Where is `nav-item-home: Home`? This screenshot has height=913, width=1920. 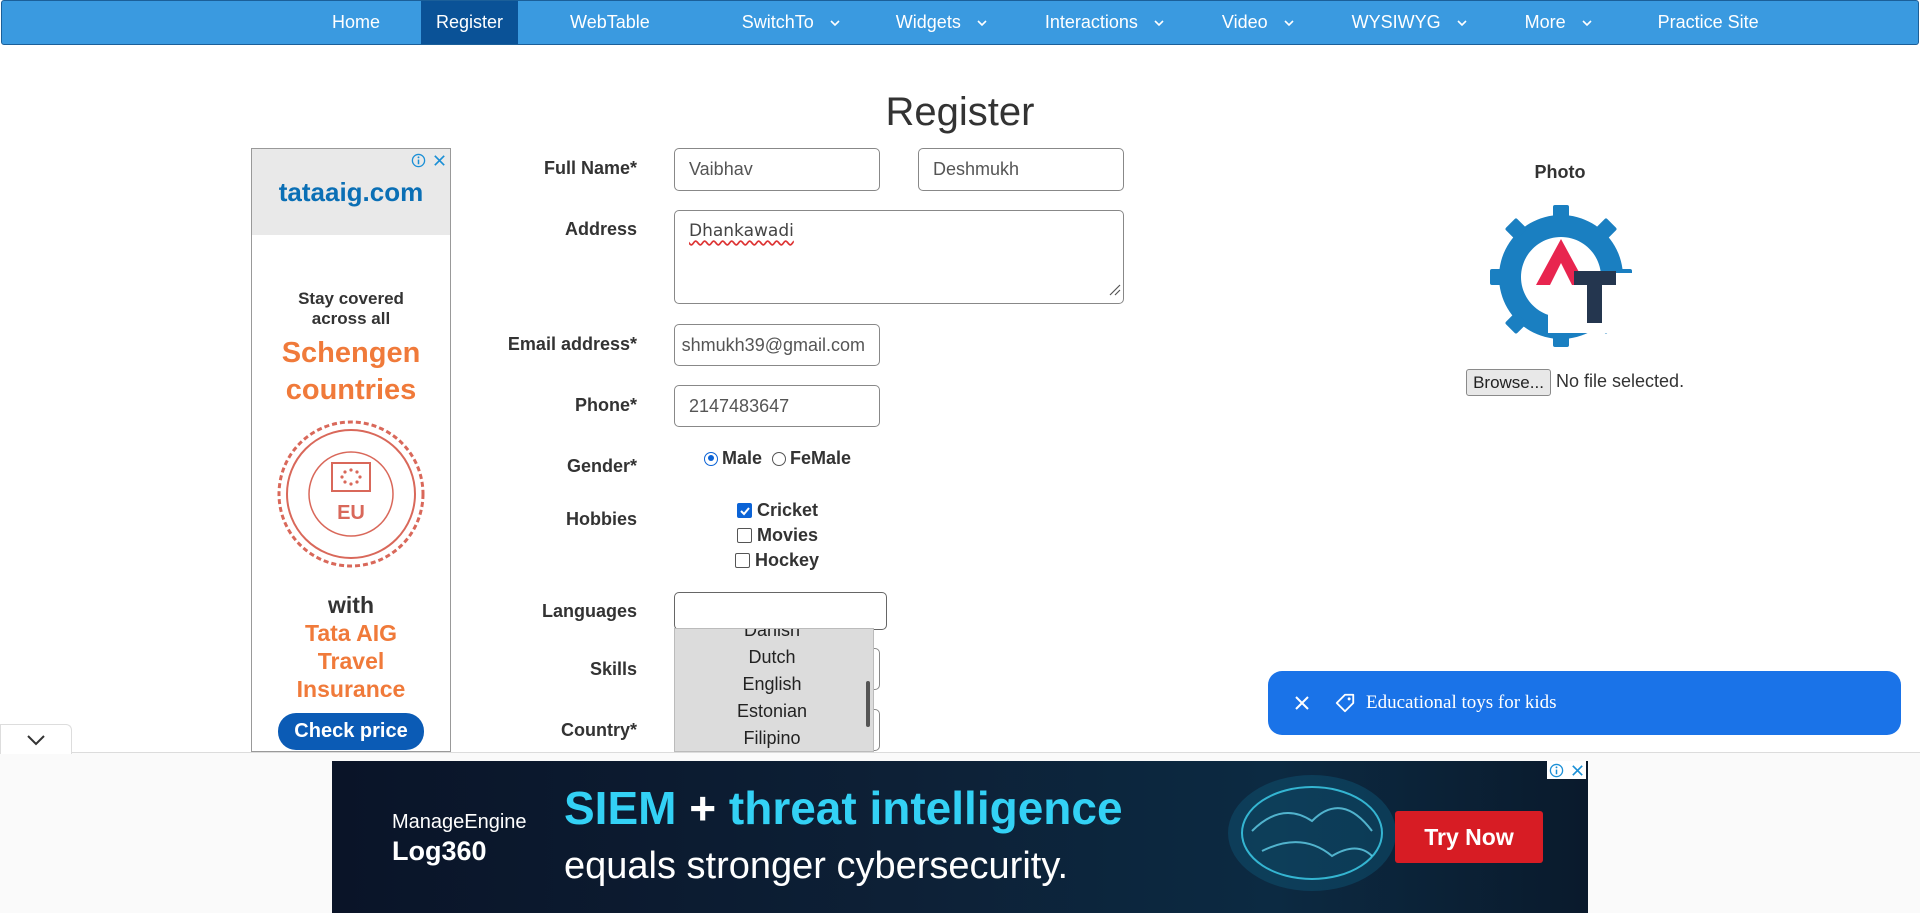
nav-item-home: Home is located at coordinates (363, 22).